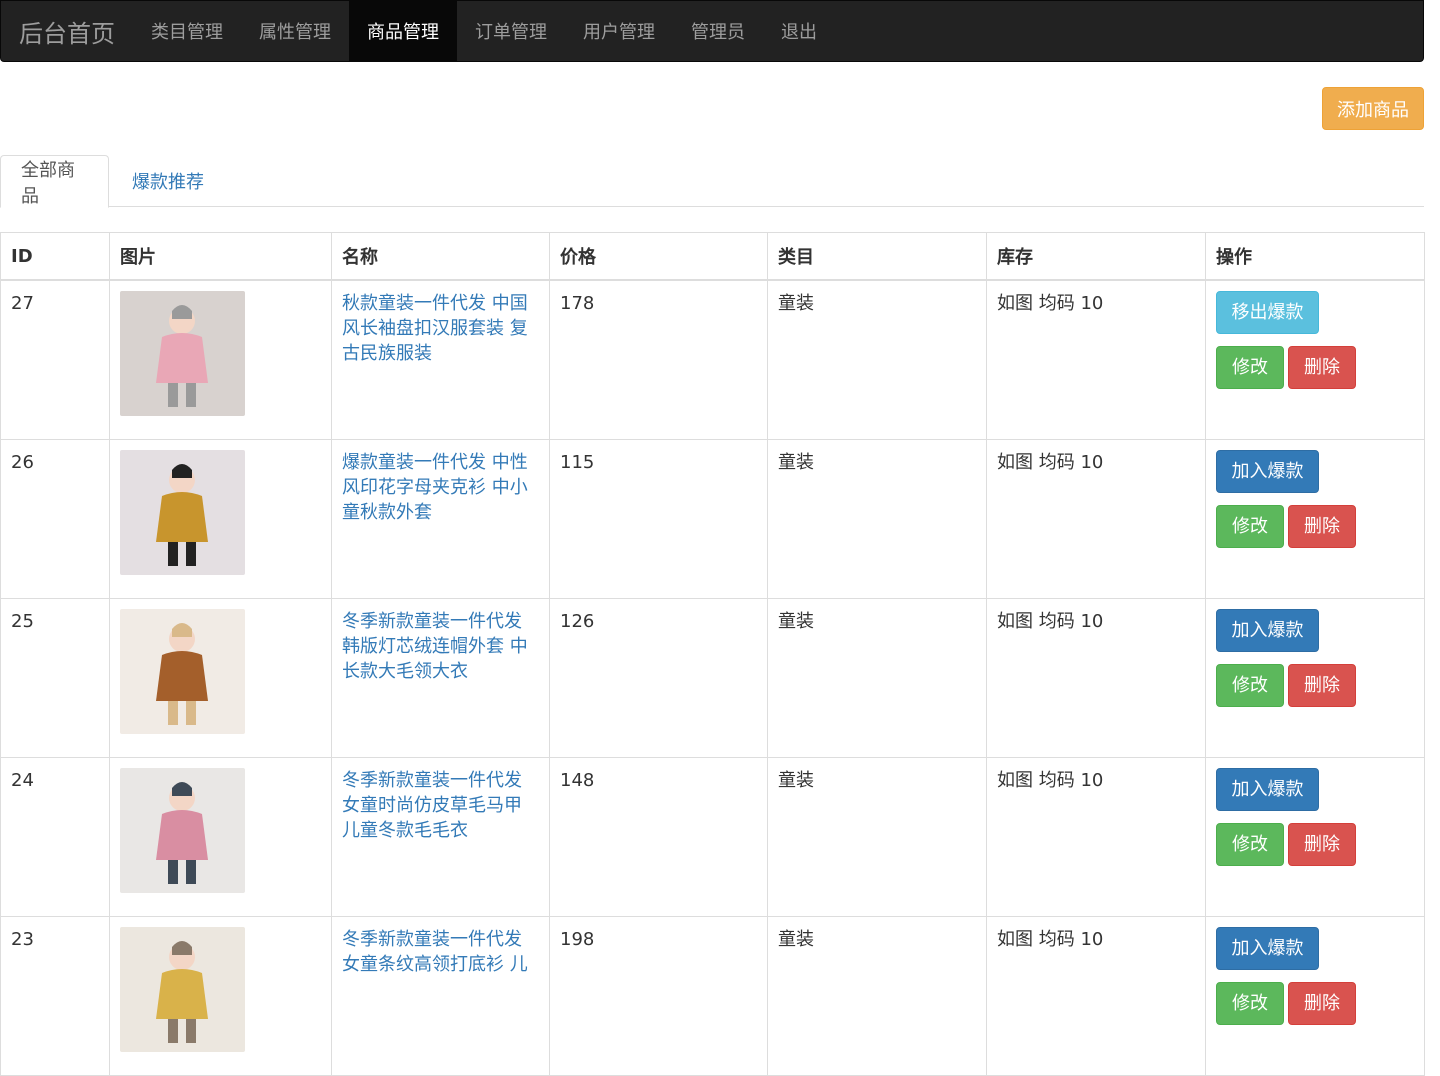 This screenshot has width=1440, height=1076. I want to click on cell-name: 冬季新款童装一件代发 韩版灯芯绒连帽外套 中长款大毛领大衣, so click(440, 677).